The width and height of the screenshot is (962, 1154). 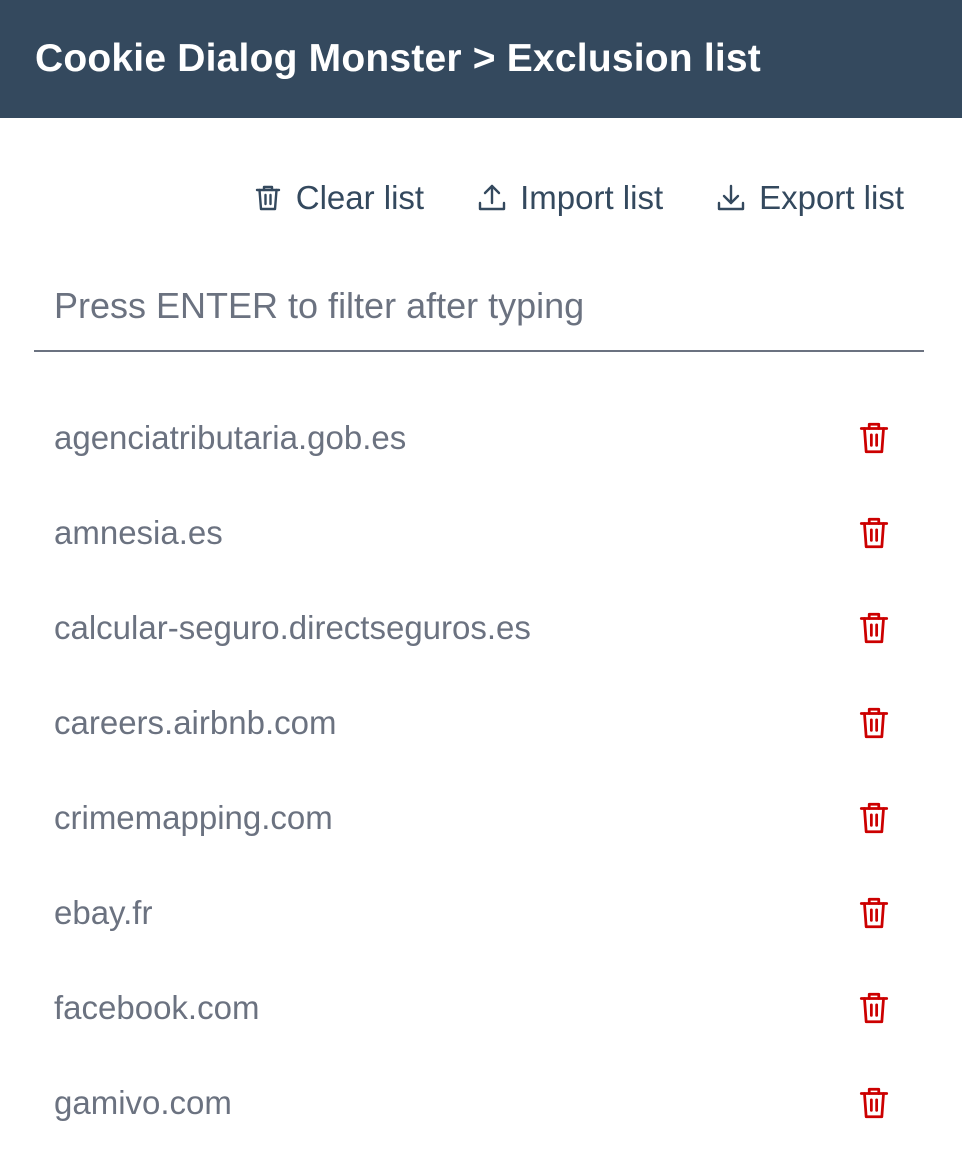 I want to click on list-item: calcular-seguro.directseguros.es, so click(x=479, y=627).